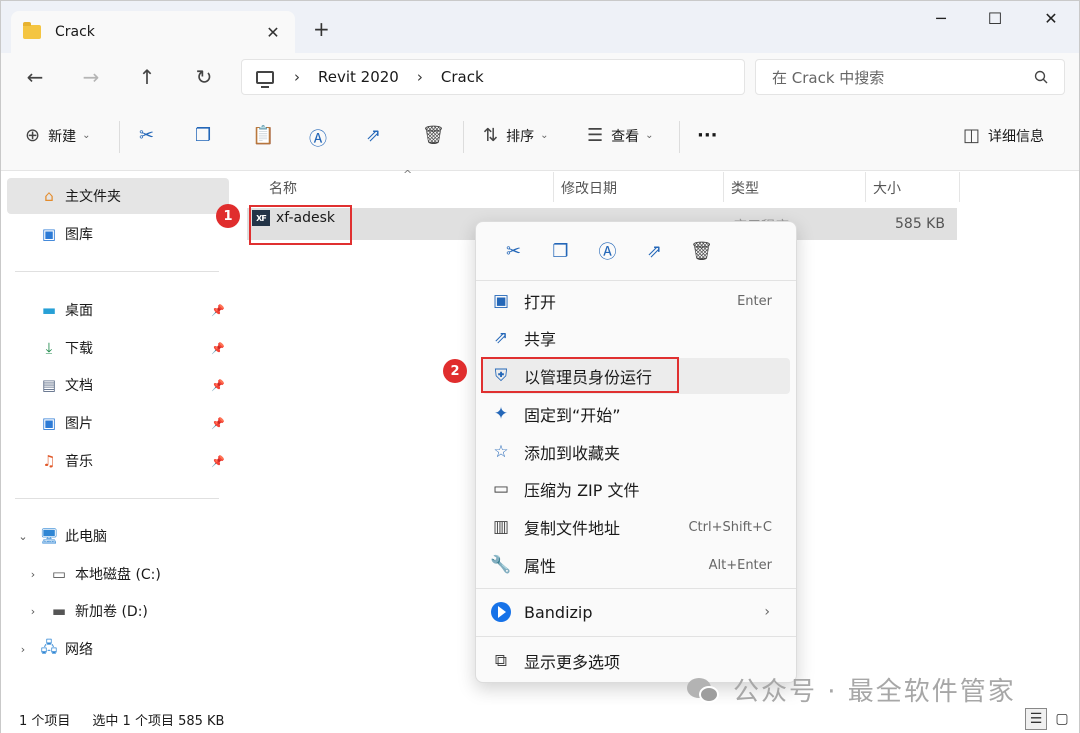  Describe the element at coordinates (515, 135) in the screenshot. I see `sort-button: ⇅ 排序 ⌄` at that location.